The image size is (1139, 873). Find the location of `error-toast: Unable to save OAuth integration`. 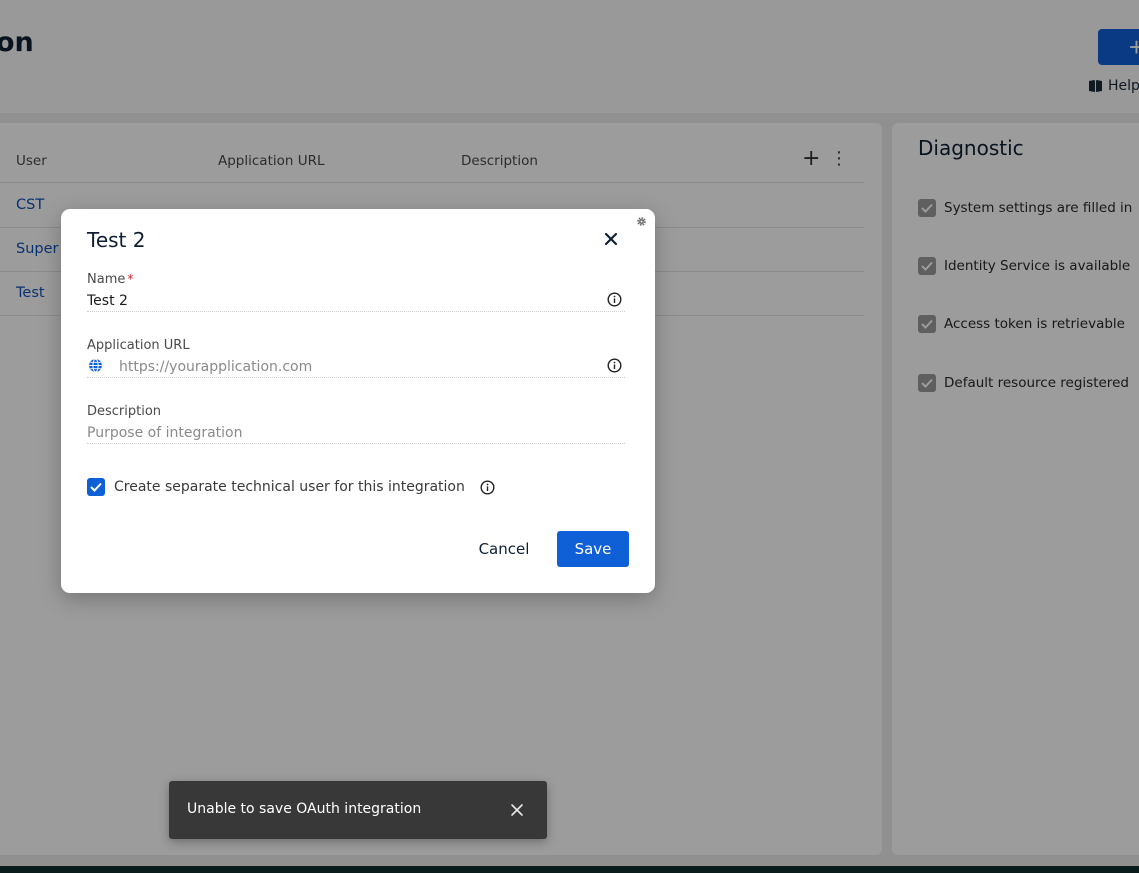

error-toast: Unable to save OAuth integration is located at coordinates (358, 810).